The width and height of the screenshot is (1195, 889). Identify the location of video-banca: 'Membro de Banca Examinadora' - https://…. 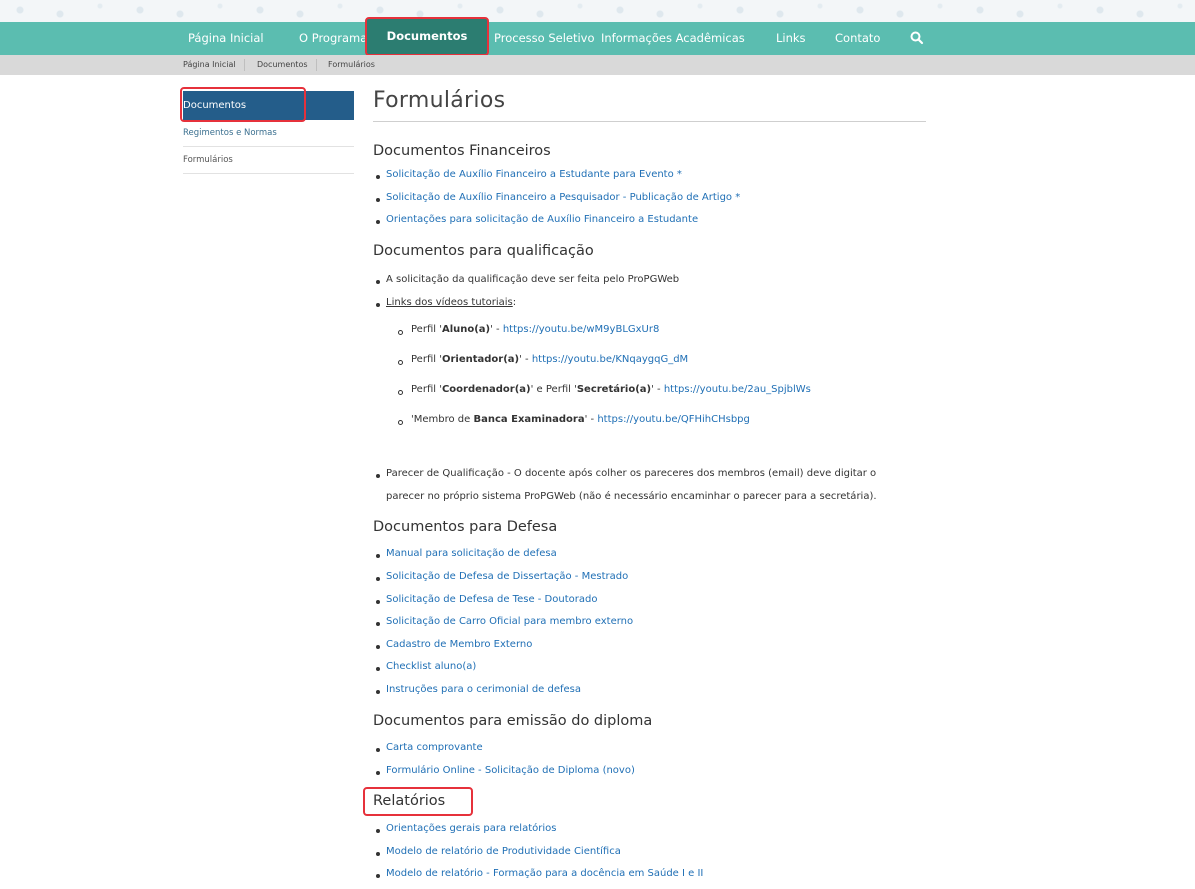
(580, 419).